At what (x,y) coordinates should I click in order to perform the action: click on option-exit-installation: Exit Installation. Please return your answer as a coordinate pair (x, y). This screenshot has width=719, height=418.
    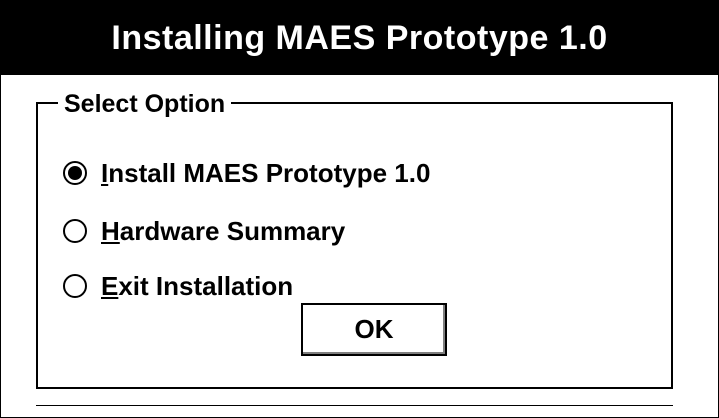
    Looking at the image, I should click on (178, 286).